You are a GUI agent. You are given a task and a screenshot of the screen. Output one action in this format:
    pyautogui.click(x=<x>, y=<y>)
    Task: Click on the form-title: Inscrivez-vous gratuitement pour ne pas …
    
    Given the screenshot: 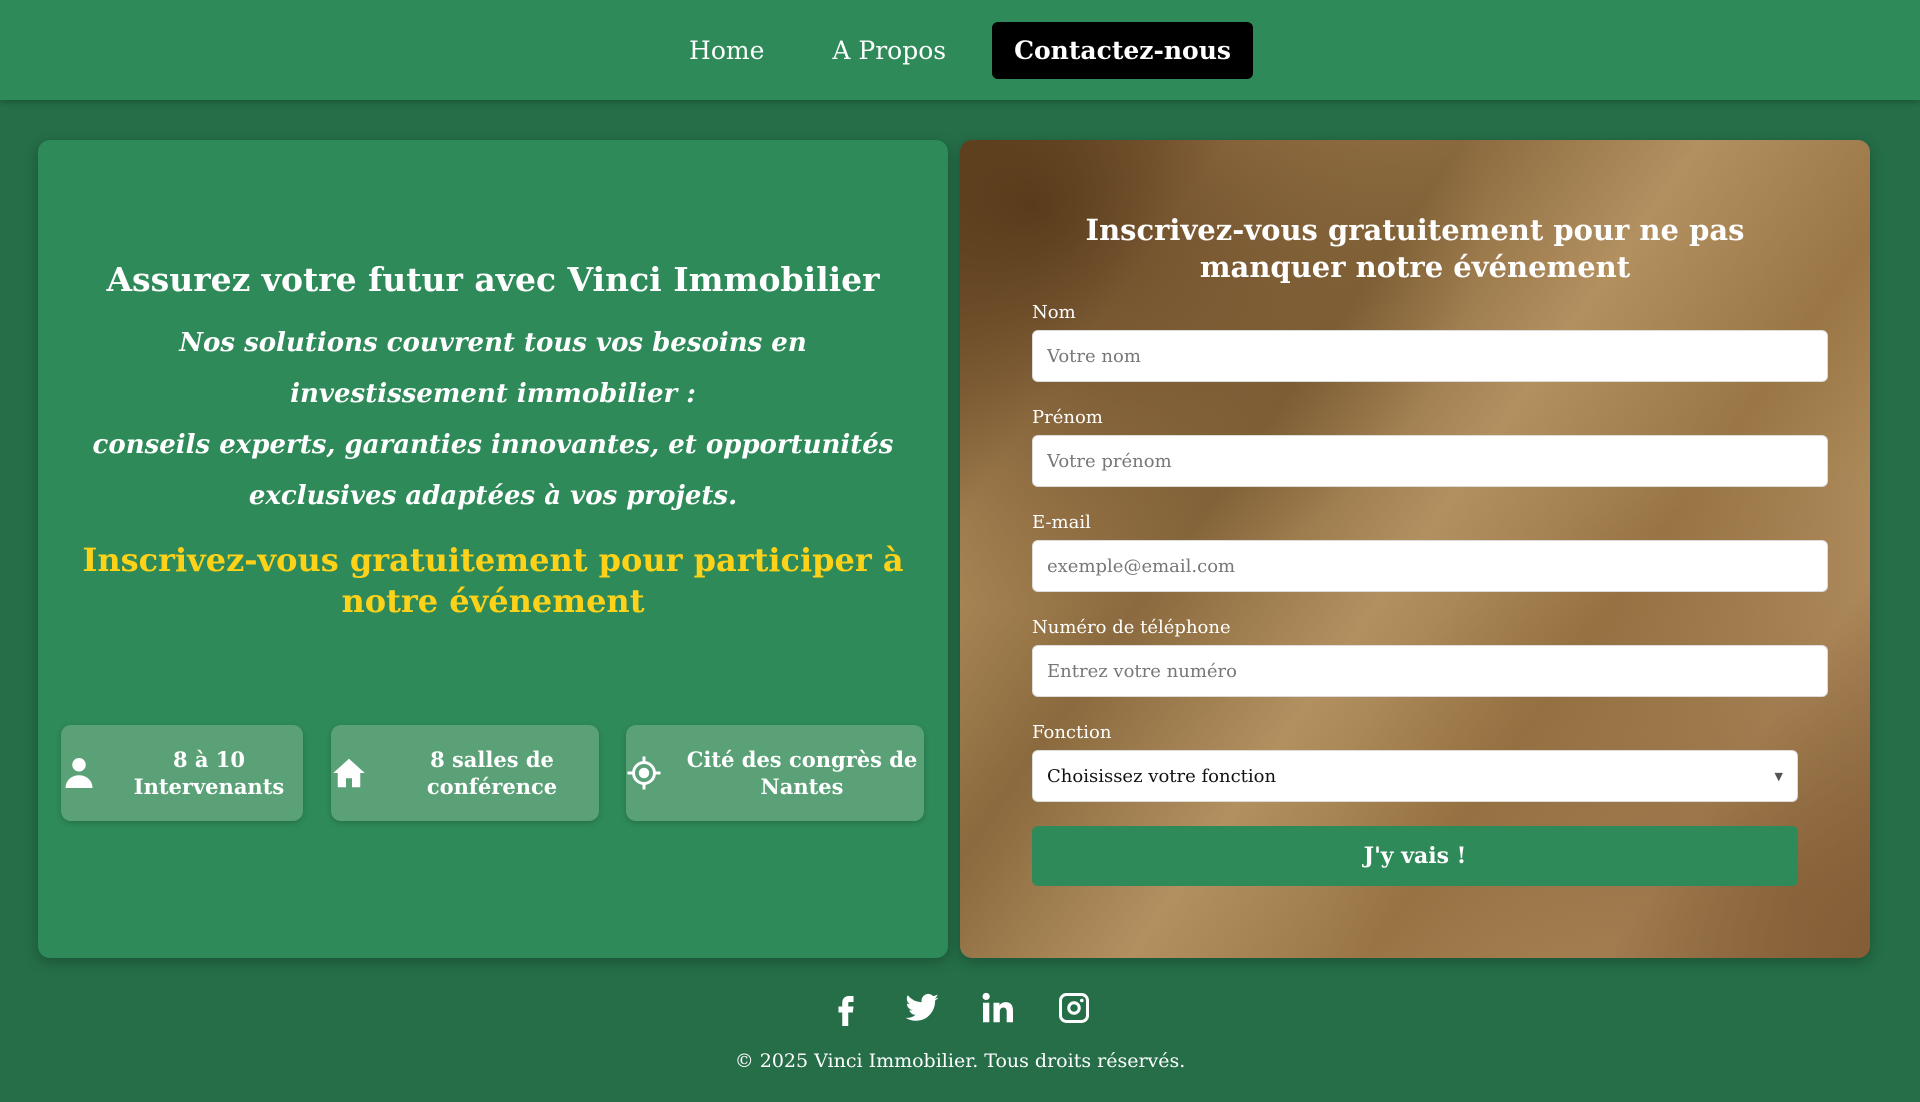 What is the action you would take?
    pyautogui.click(x=1415, y=248)
    